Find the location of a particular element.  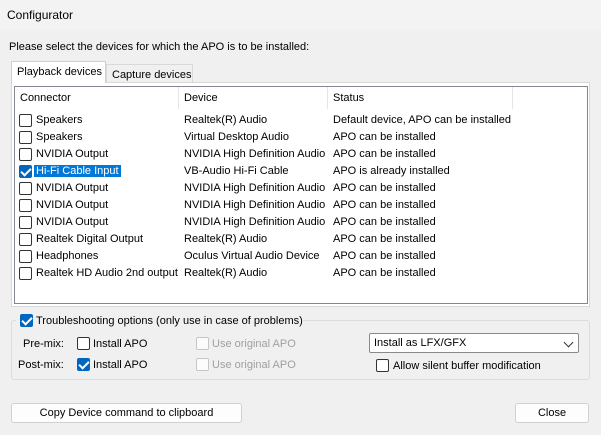

chevron-down-icon is located at coordinates (568, 342).